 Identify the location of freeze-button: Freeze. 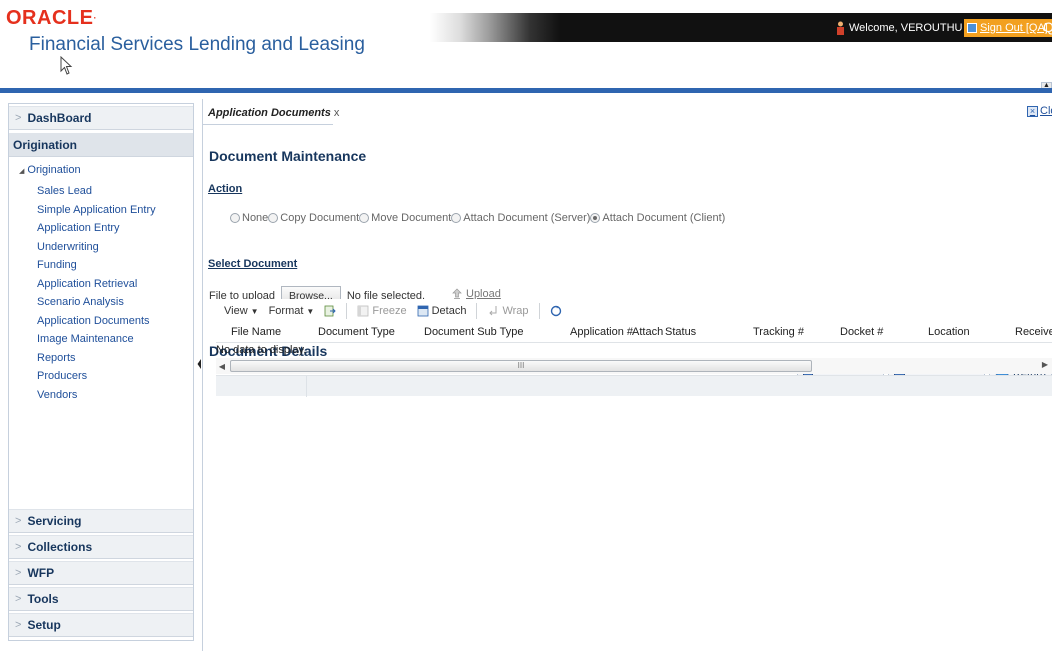
(382, 311).